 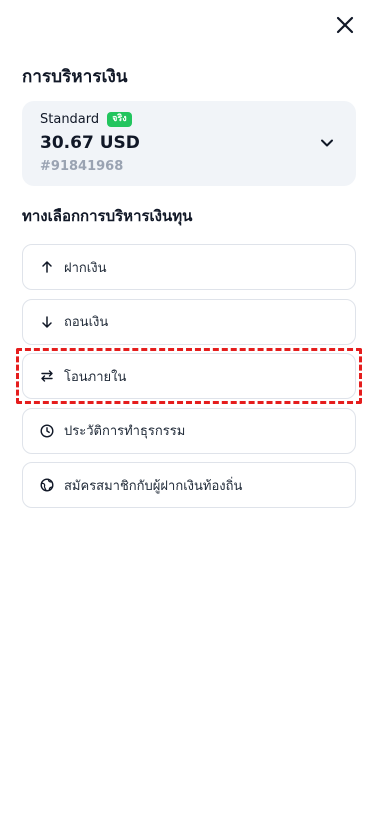 I want to click on account-status-badge: จริง, so click(x=119, y=119).